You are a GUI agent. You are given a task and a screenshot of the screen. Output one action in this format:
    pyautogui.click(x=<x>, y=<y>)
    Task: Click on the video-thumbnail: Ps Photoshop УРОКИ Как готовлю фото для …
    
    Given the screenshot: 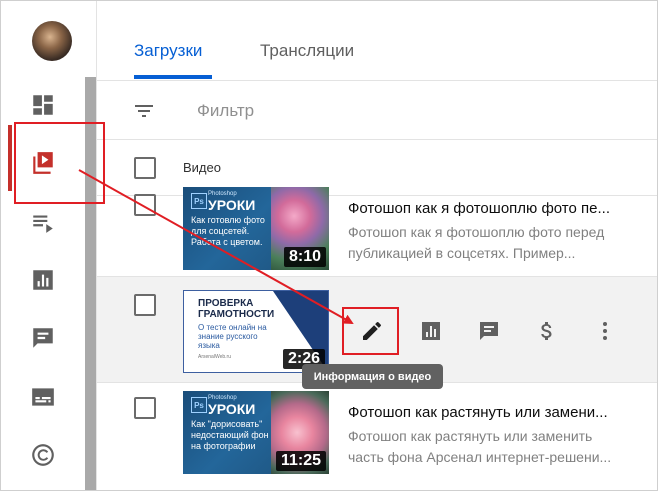 What is the action you would take?
    pyautogui.click(x=256, y=228)
    